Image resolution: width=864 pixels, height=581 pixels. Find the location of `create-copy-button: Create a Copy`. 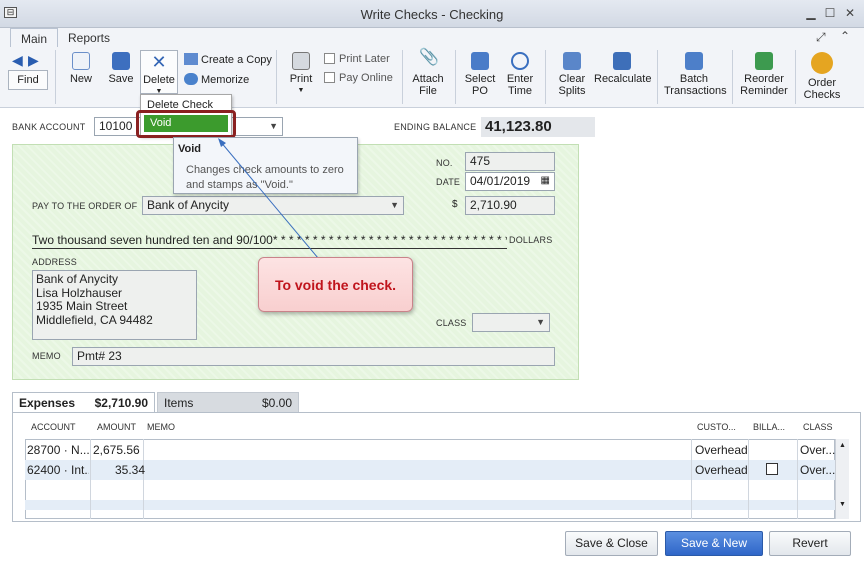

create-copy-button: Create a Copy is located at coordinates (228, 59).